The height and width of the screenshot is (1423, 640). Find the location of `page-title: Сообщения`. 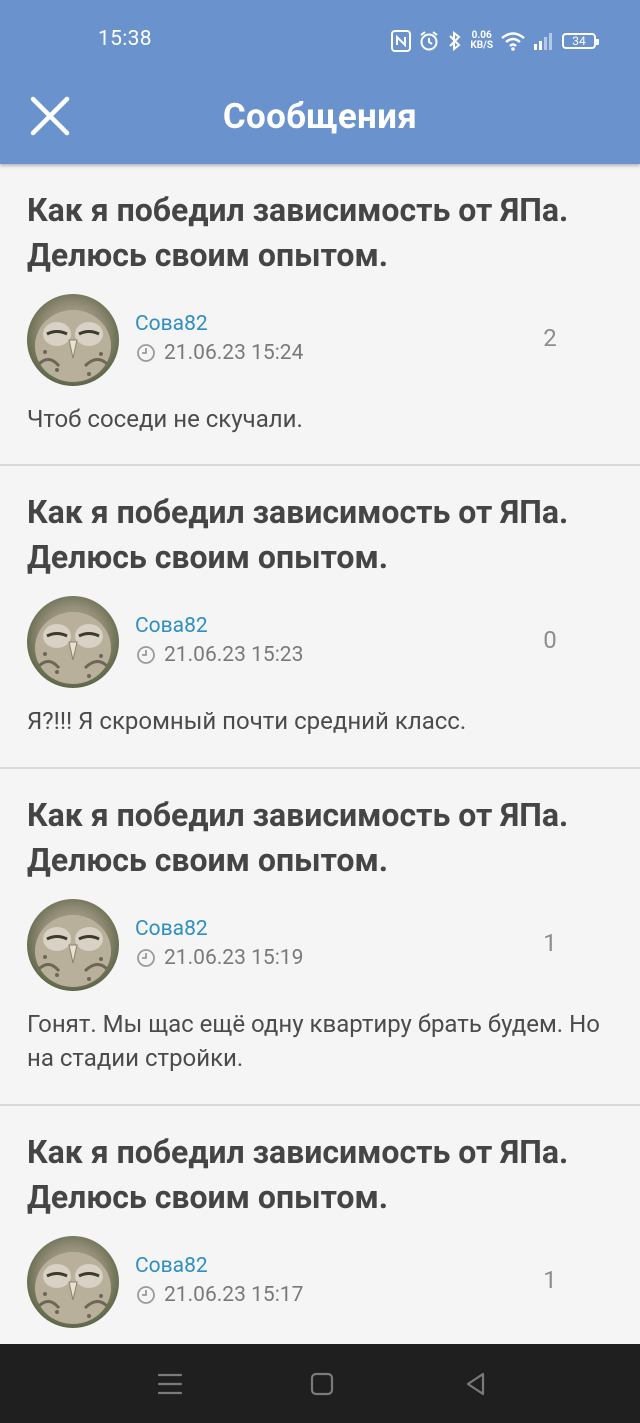

page-title: Сообщения is located at coordinates (320, 116).